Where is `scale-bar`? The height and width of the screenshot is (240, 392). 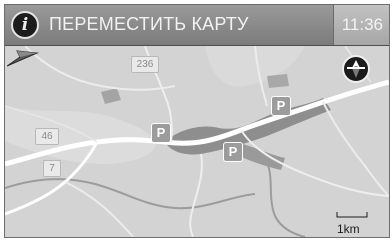
scale-bar is located at coordinates (352, 215).